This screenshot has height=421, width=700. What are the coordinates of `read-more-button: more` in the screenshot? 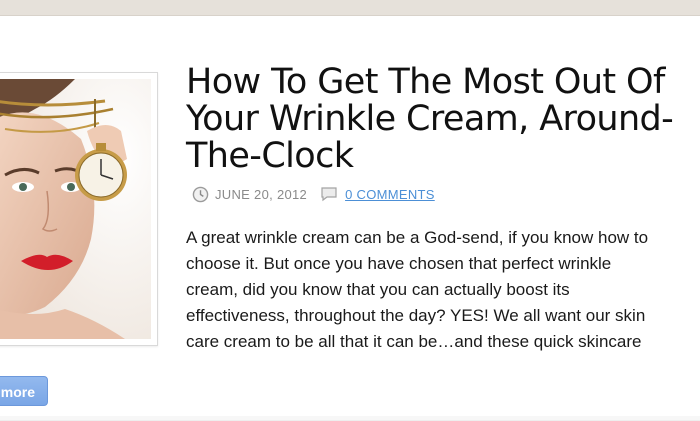 It's located at (24, 391).